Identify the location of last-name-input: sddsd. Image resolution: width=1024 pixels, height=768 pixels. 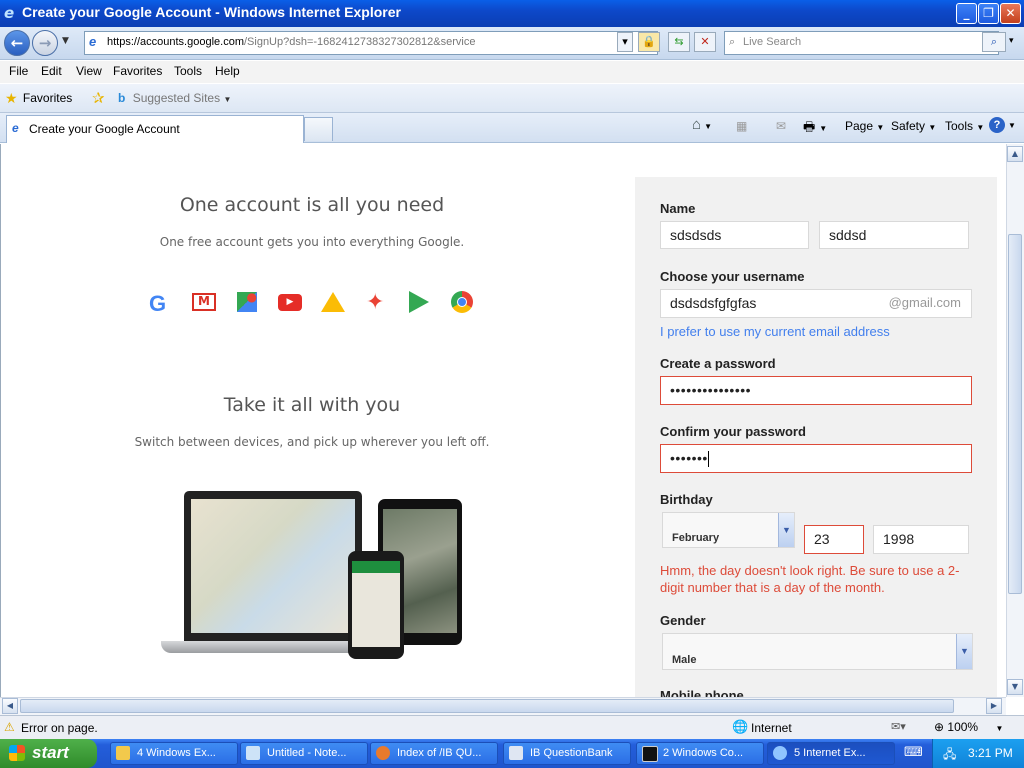
(894, 235).